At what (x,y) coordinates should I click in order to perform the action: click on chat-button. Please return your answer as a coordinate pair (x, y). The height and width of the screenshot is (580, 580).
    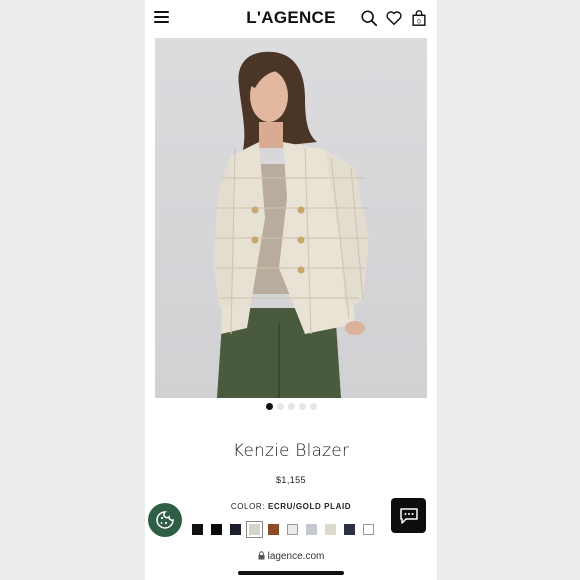
    Looking at the image, I should click on (408, 515).